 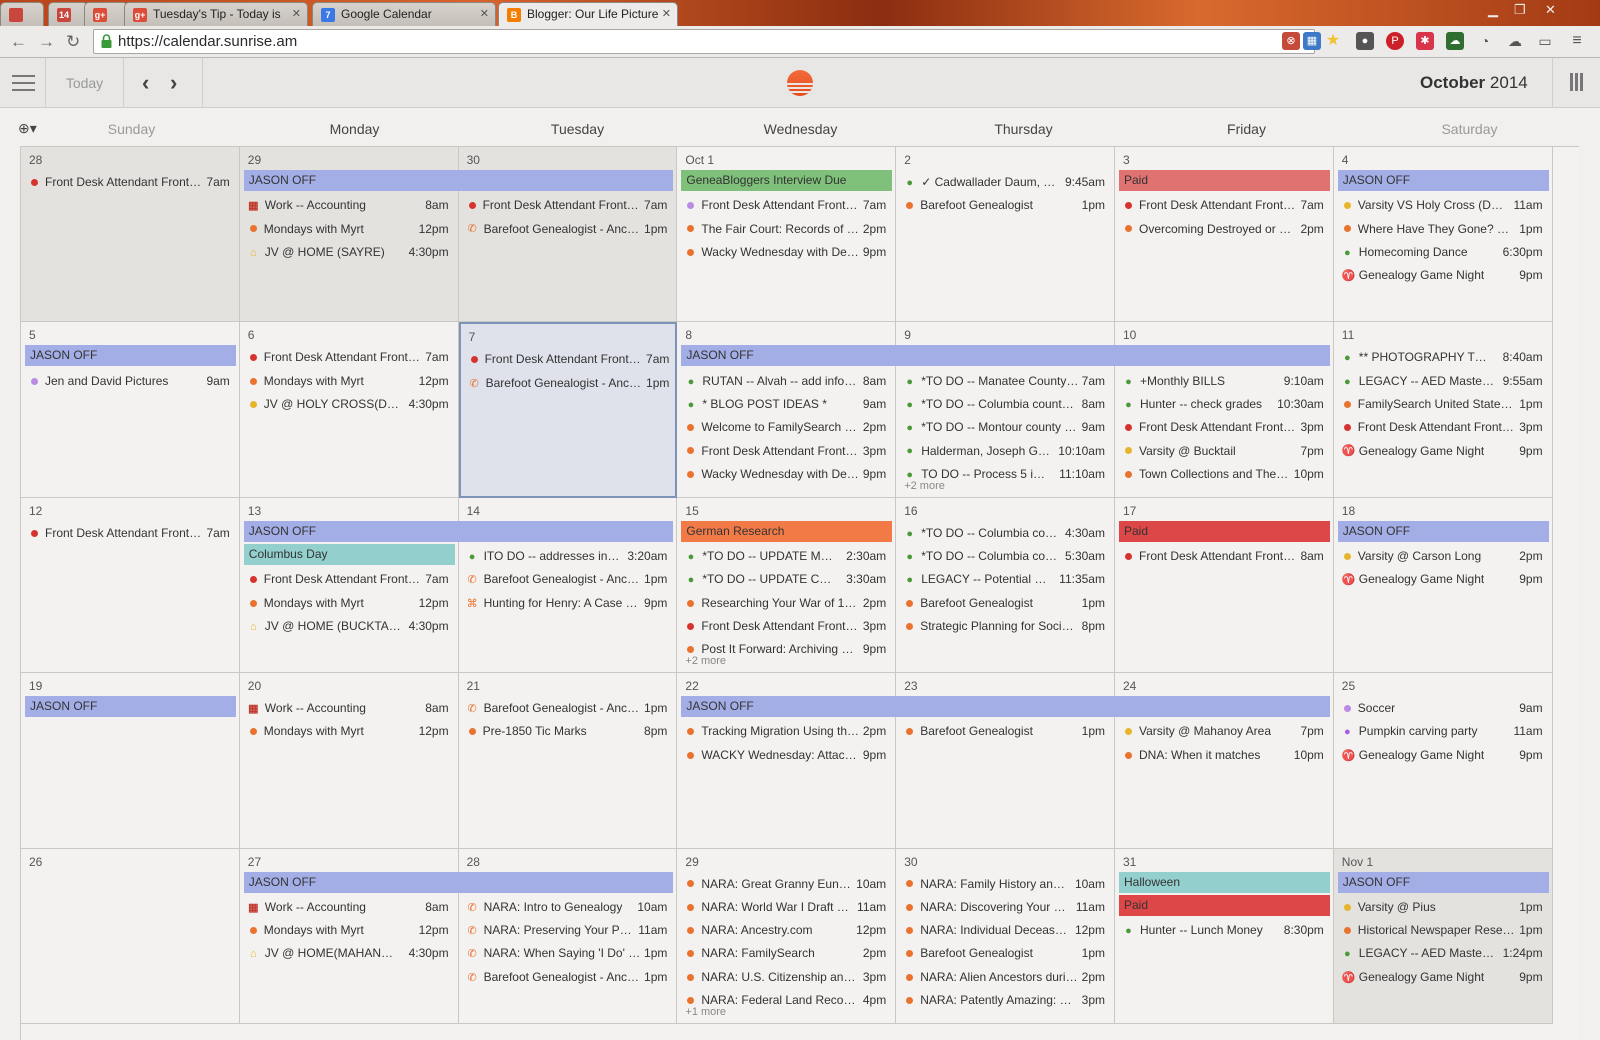 I want to click on event-item: ● *TO DO -- UPDATE MONT.. 2:30am, so click(x=786, y=556).